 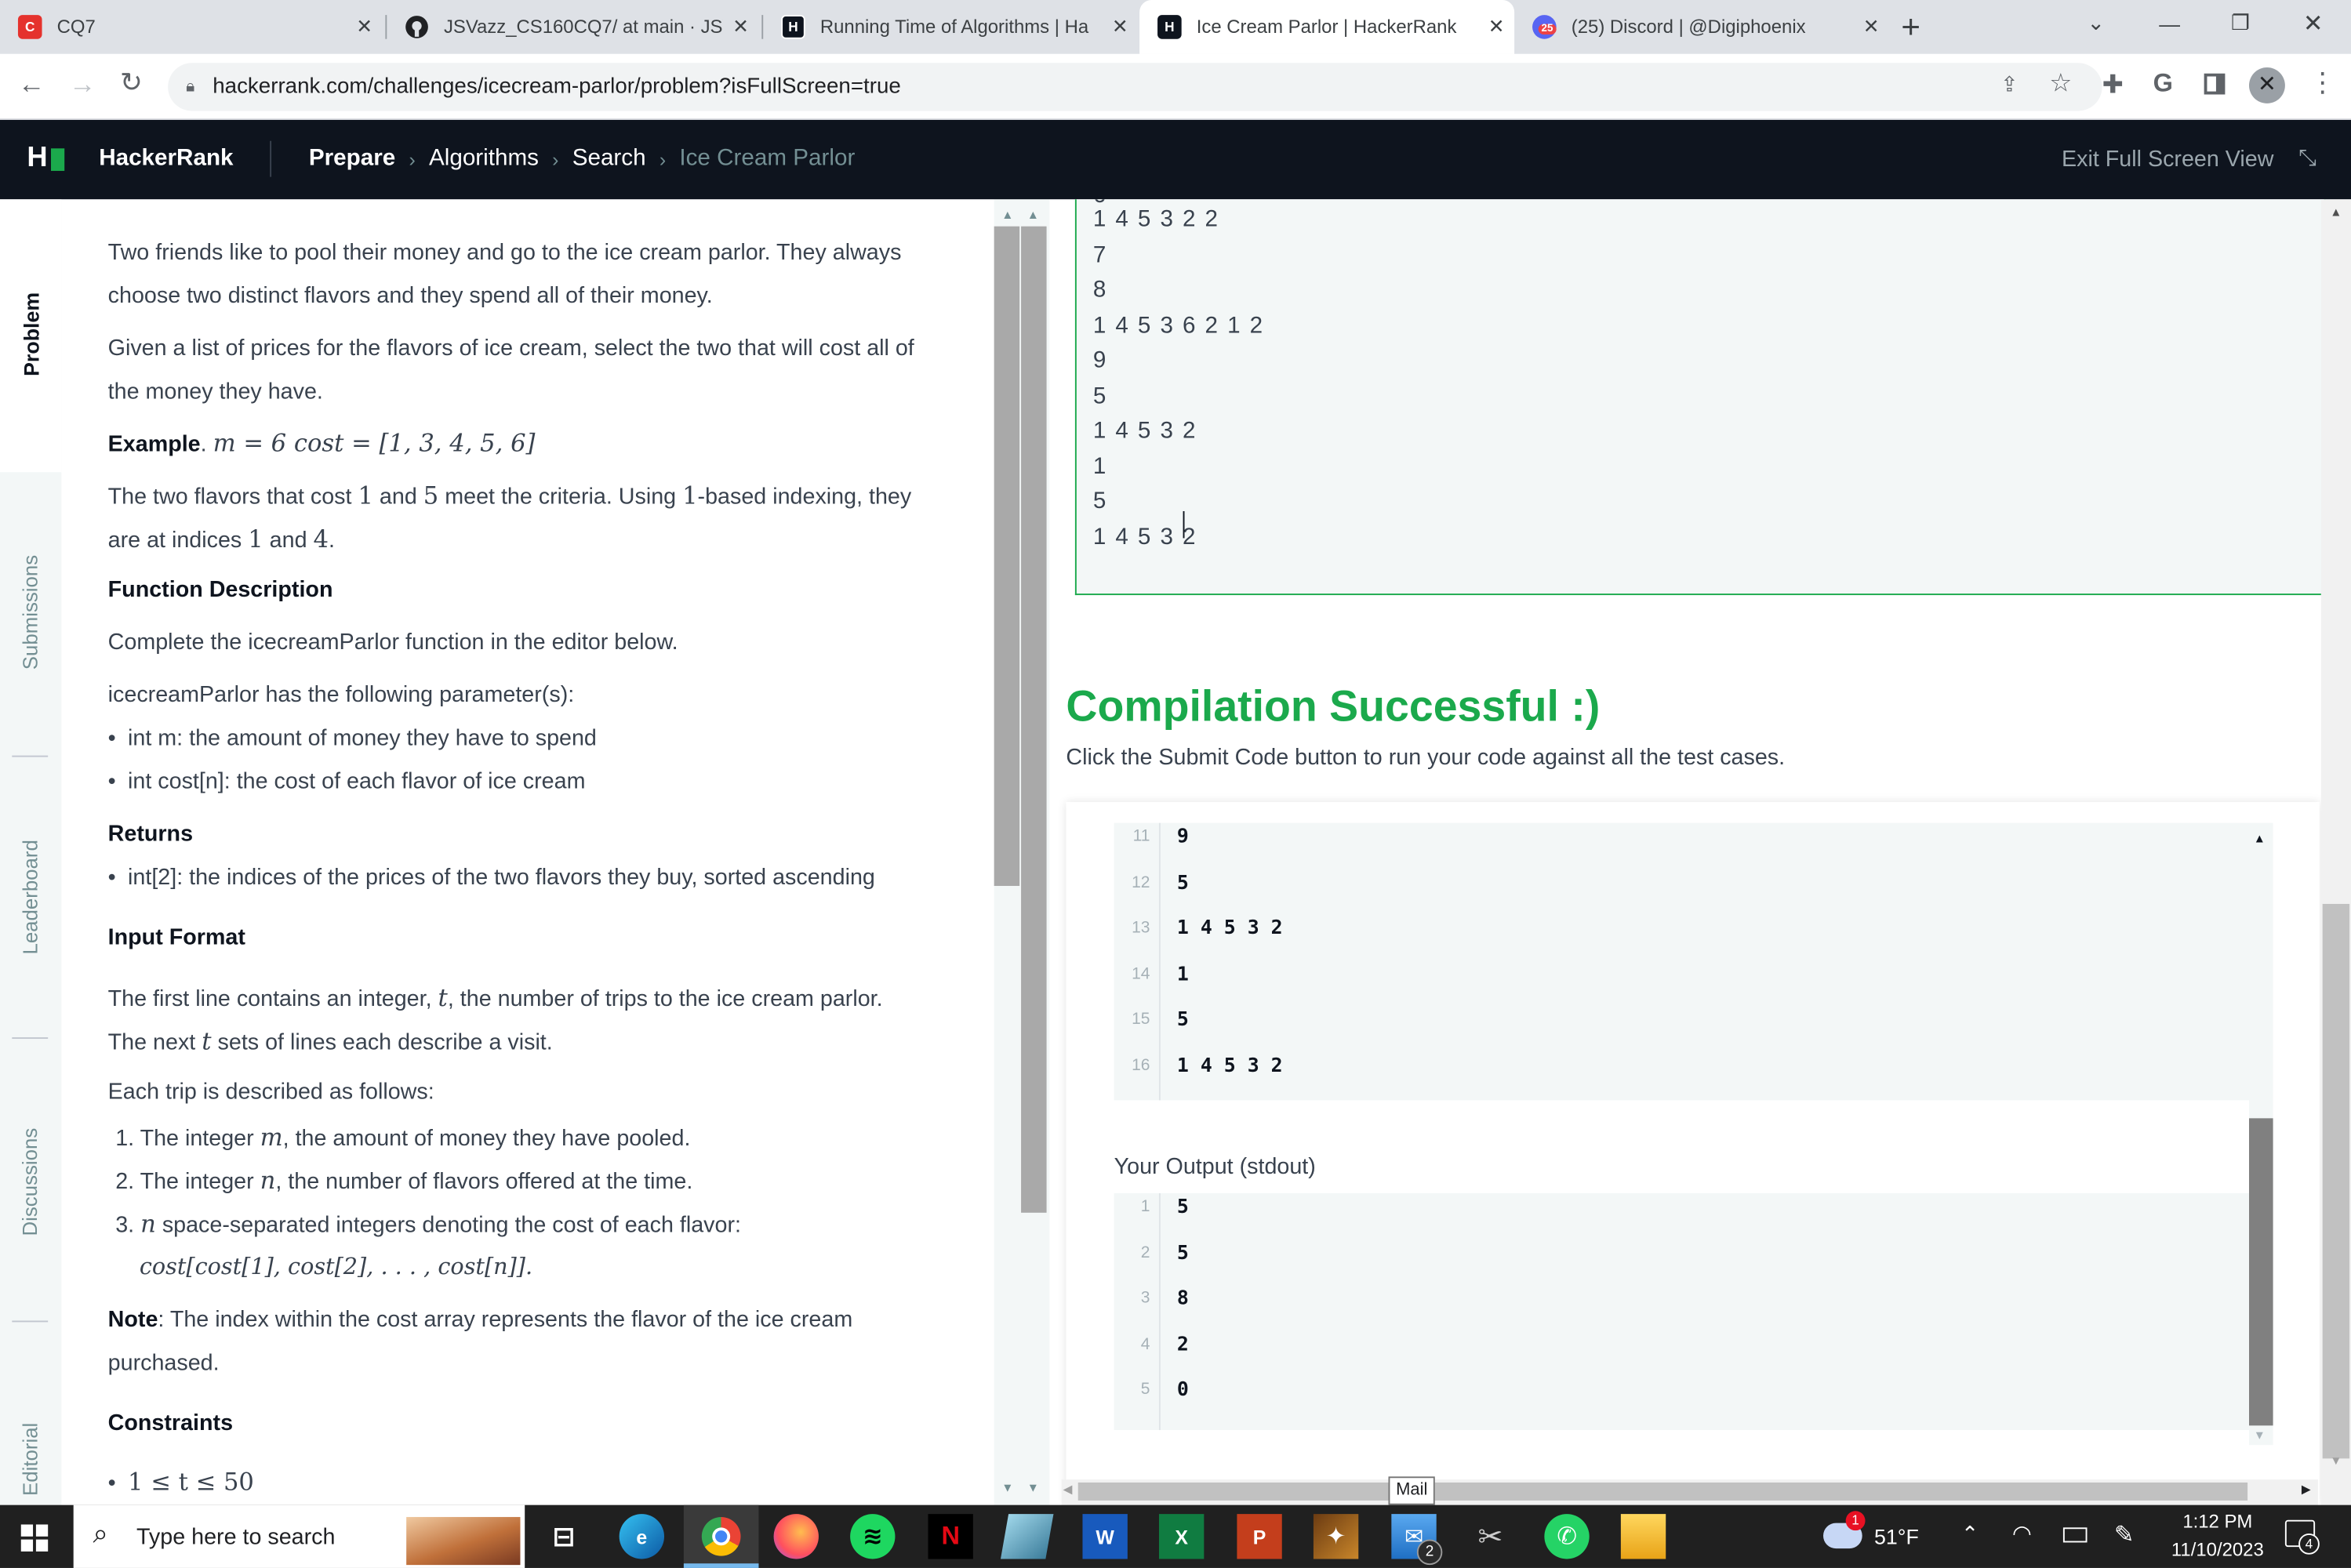 What do you see at coordinates (1701, 27) in the screenshot?
I see `tab-discord: 25 (25) Discord | @Digiphoenix ✕` at bounding box center [1701, 27].